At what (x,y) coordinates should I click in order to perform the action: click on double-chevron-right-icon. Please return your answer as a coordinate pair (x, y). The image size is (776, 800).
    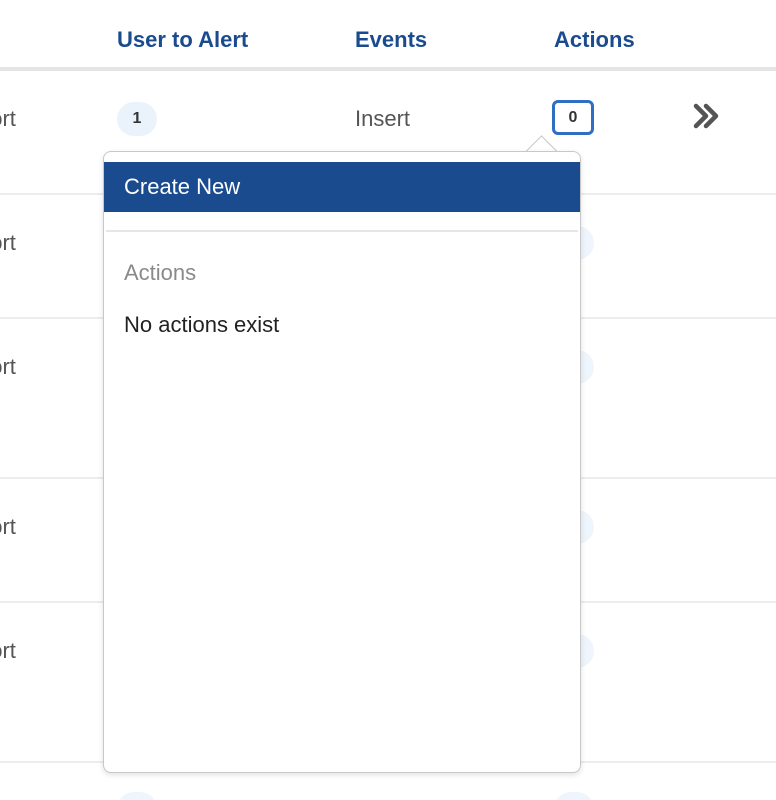
    Looking at the image, I should click on (706, 116).